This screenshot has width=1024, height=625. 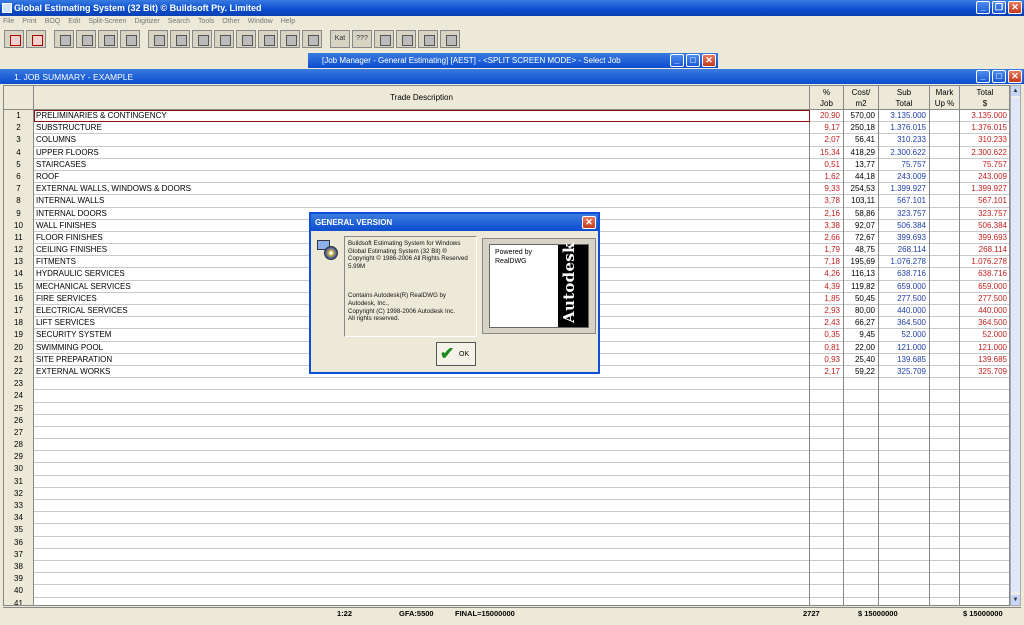 What do you see at coordinates (861, 347) in the screenshot?
I see `cost-m2-cell: 22,00` at bounding box center [861, 347].